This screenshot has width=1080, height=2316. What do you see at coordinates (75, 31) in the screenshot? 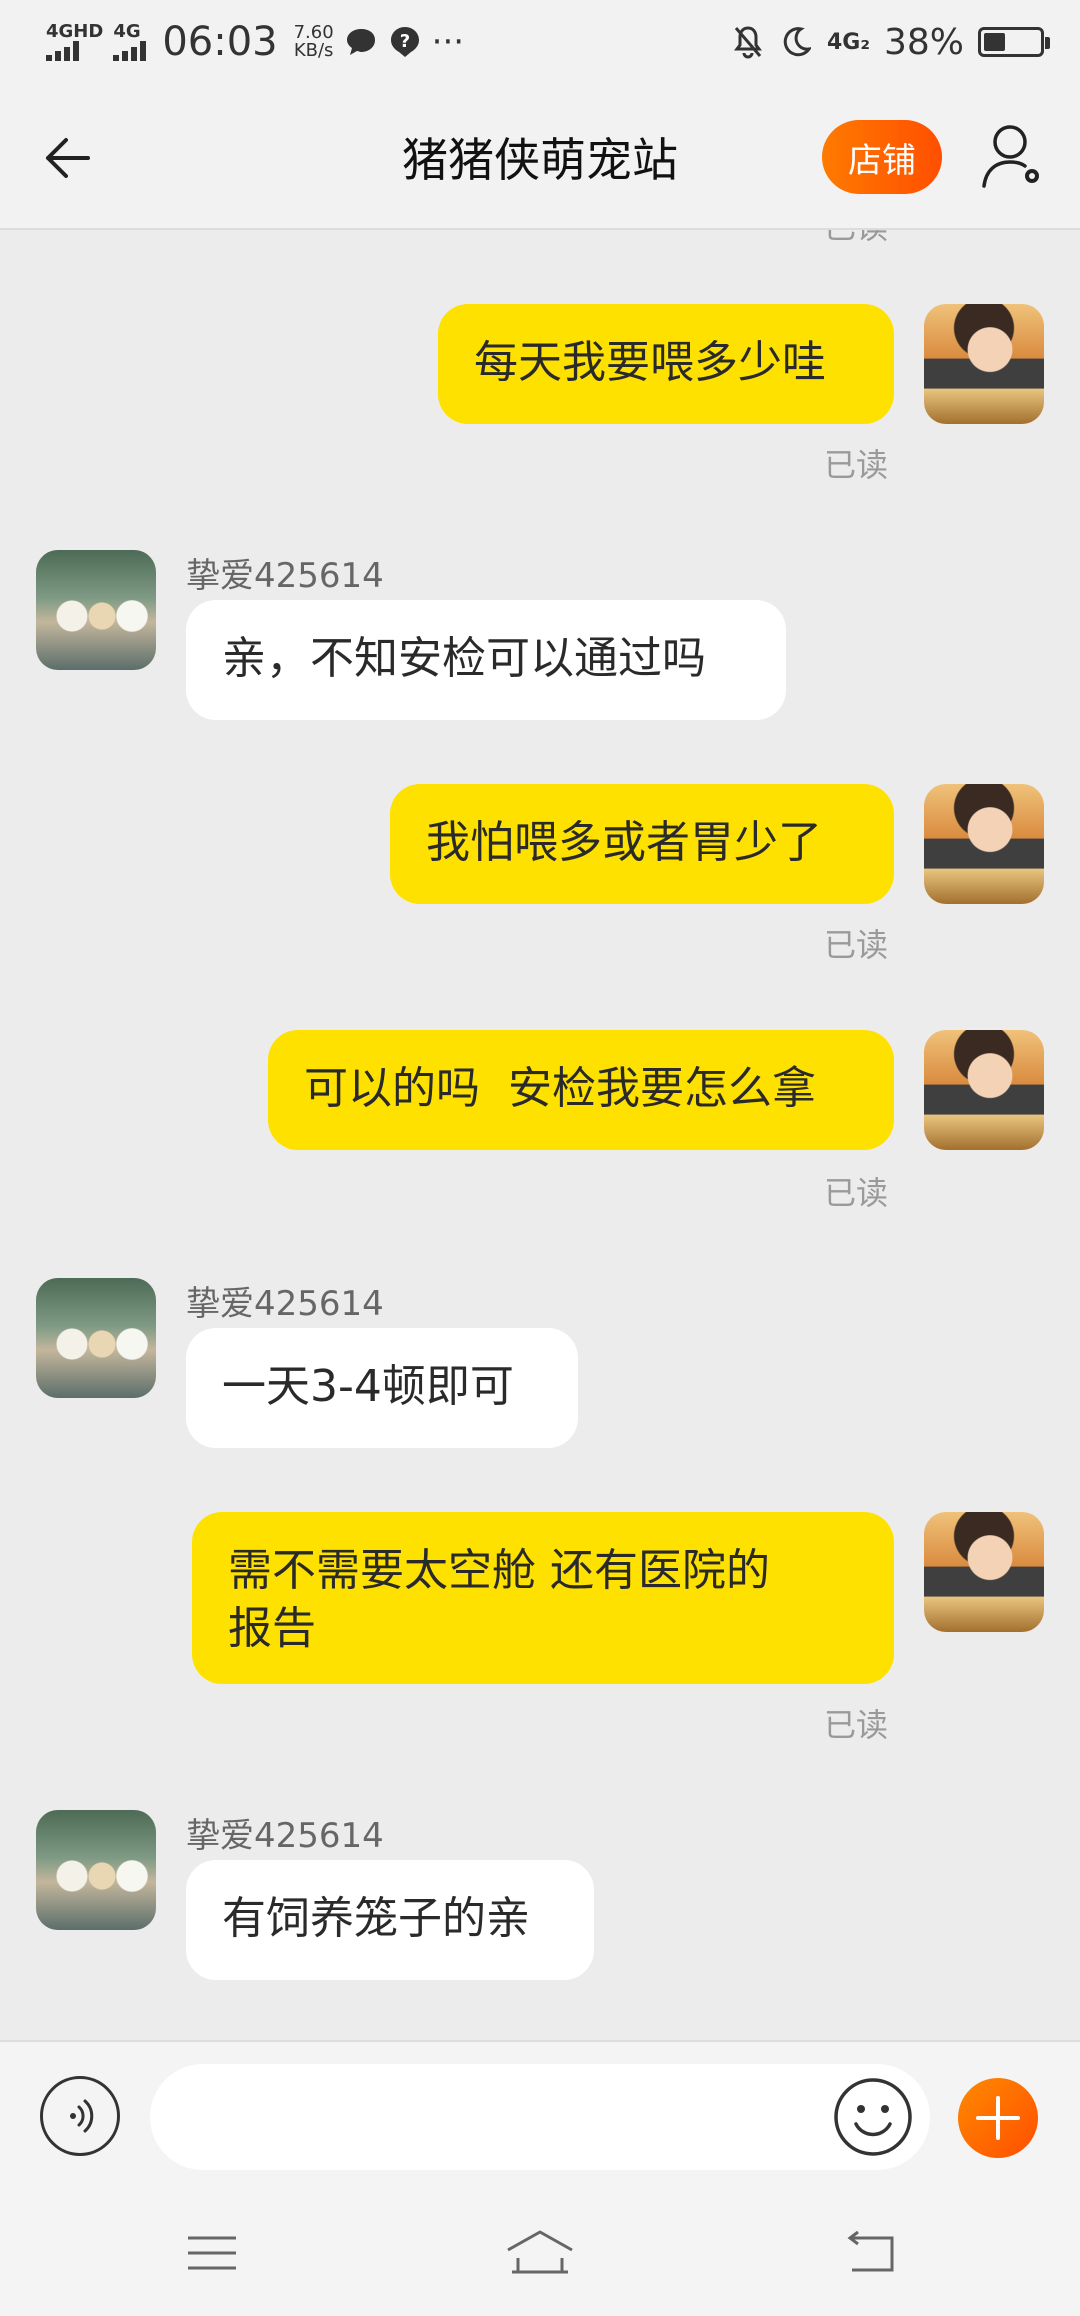
I see `network-type-1: 4GHD` at bounding box center [75, 31].